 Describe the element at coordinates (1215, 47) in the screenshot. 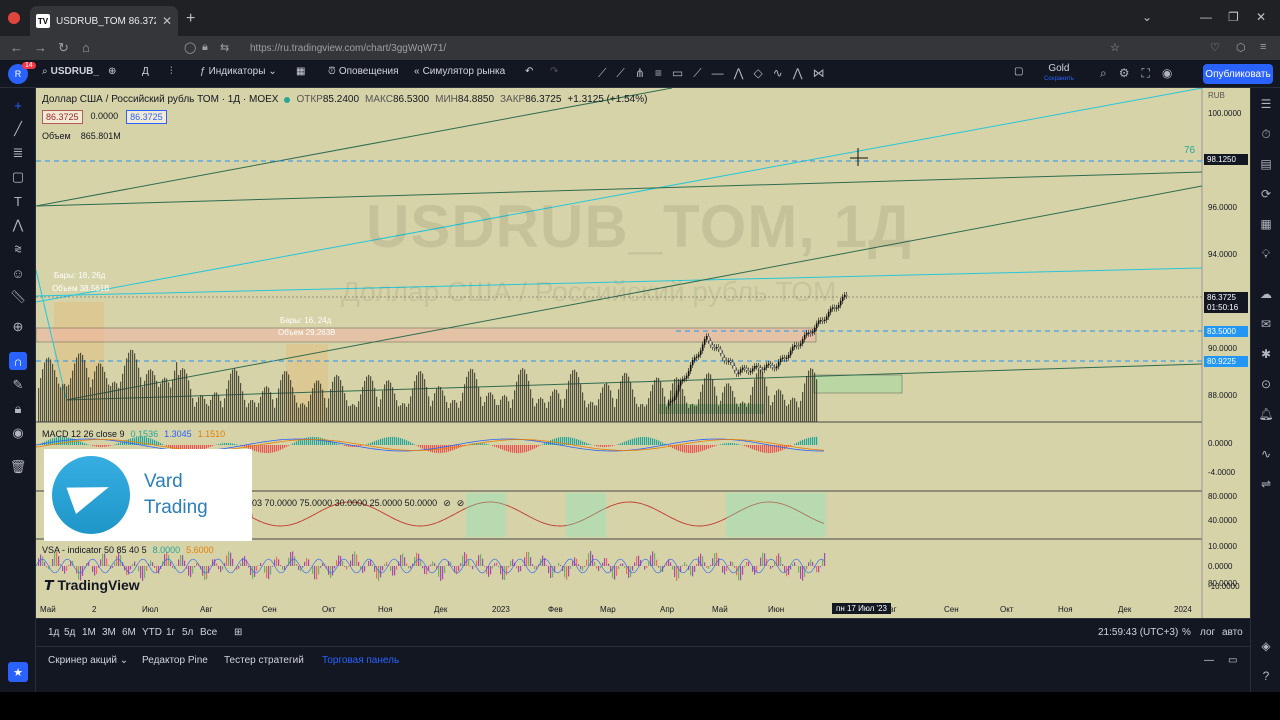

I see `pocket-icon: ♡` at that location.